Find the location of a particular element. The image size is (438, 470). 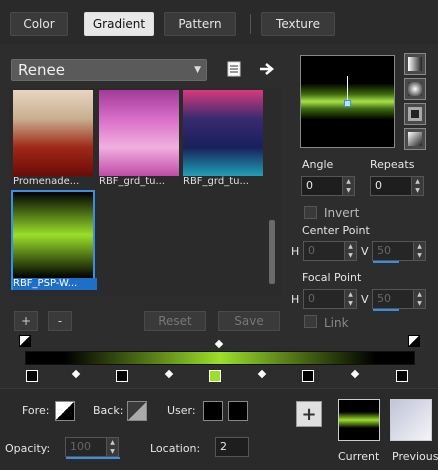

gallery-scrollbar is located at coordinates (272, 192).